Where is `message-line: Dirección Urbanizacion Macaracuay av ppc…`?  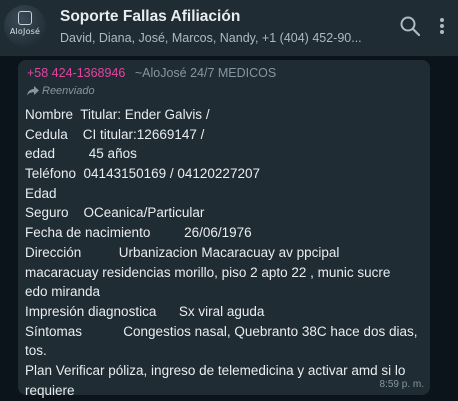
message-line: Dirección Urbanizacion Macaracuay av ppc… is located at coordinates (182, 252).